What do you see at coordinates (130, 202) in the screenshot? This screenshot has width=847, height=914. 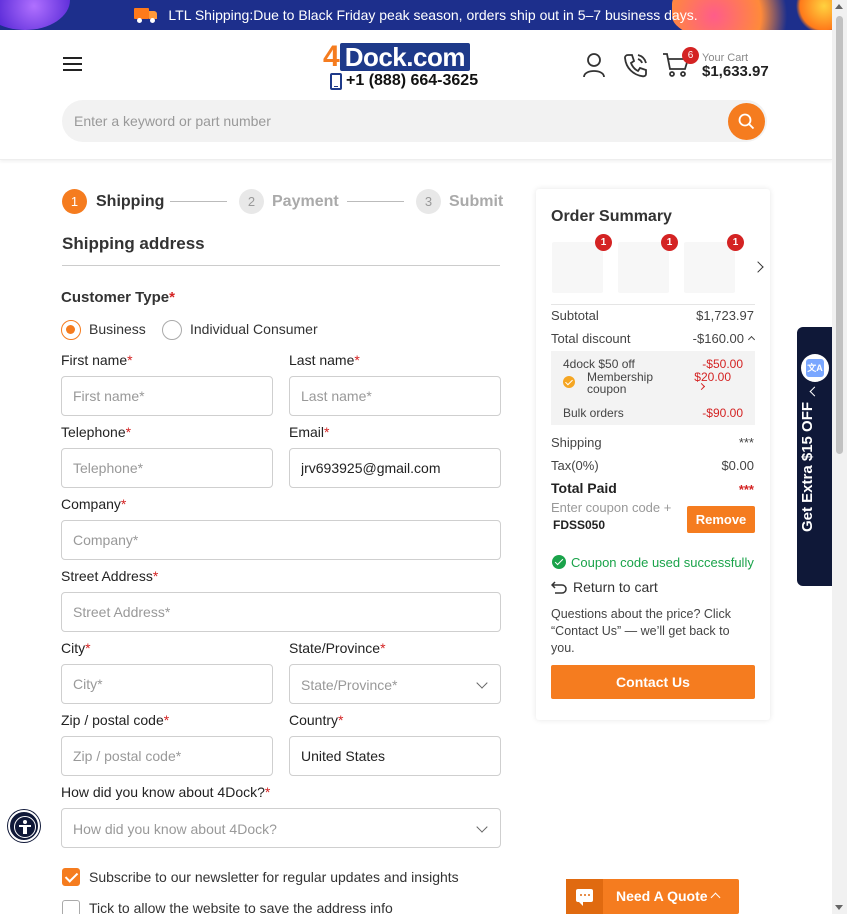 I see `step-label-shipping: Shipping` at bounding box center [130, 202].